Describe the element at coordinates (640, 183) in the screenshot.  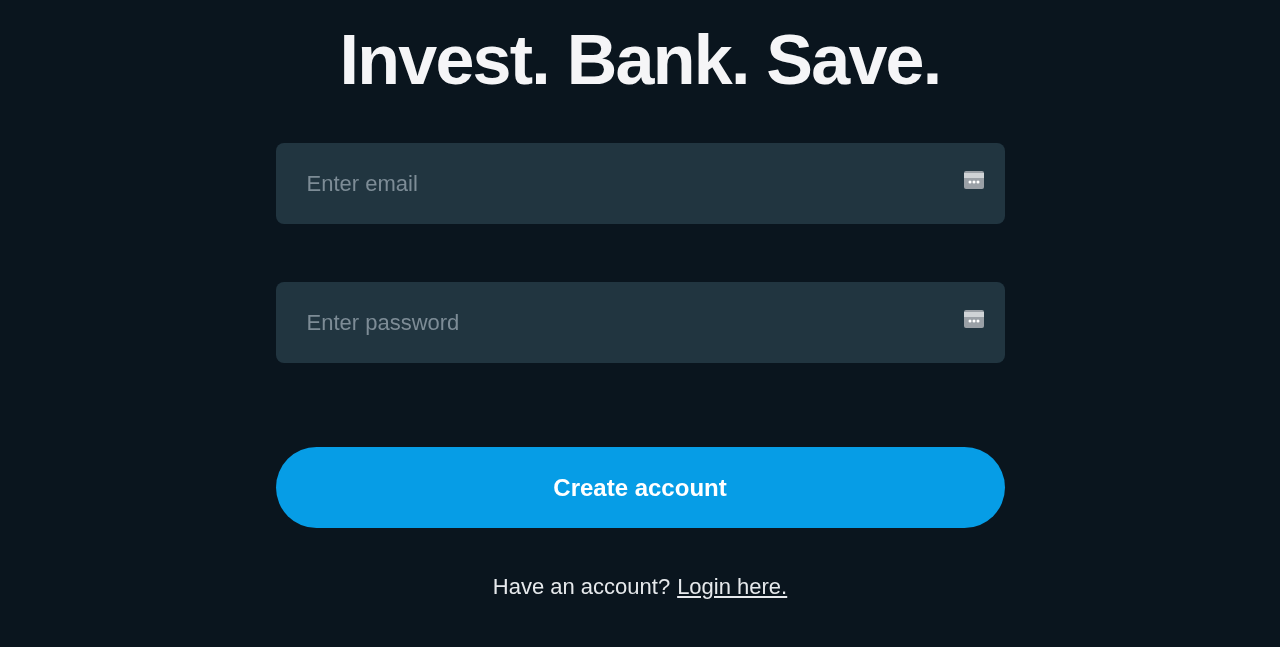
I see `input-field: Enter email` at that location.